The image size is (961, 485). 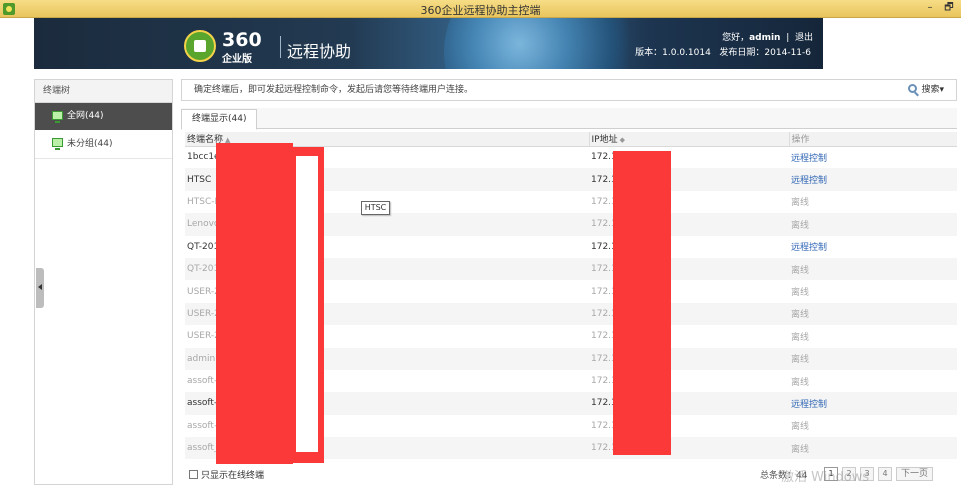 I want to click on terminal-tree-panel: 终端树 全网(44) 未分组(44), so click(x=103, y=282).